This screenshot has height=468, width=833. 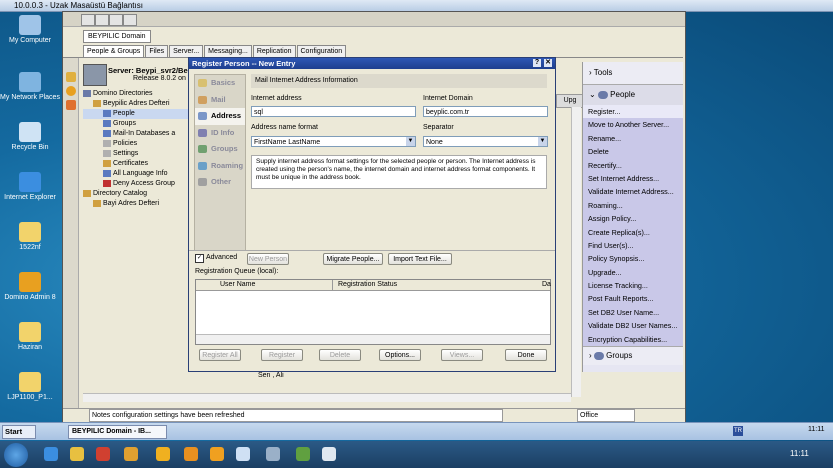 What do you see at coordinates (220, 149) in the screenshot?
I see `dialog-nav-item: Groups` at bounding box center [220, 149].